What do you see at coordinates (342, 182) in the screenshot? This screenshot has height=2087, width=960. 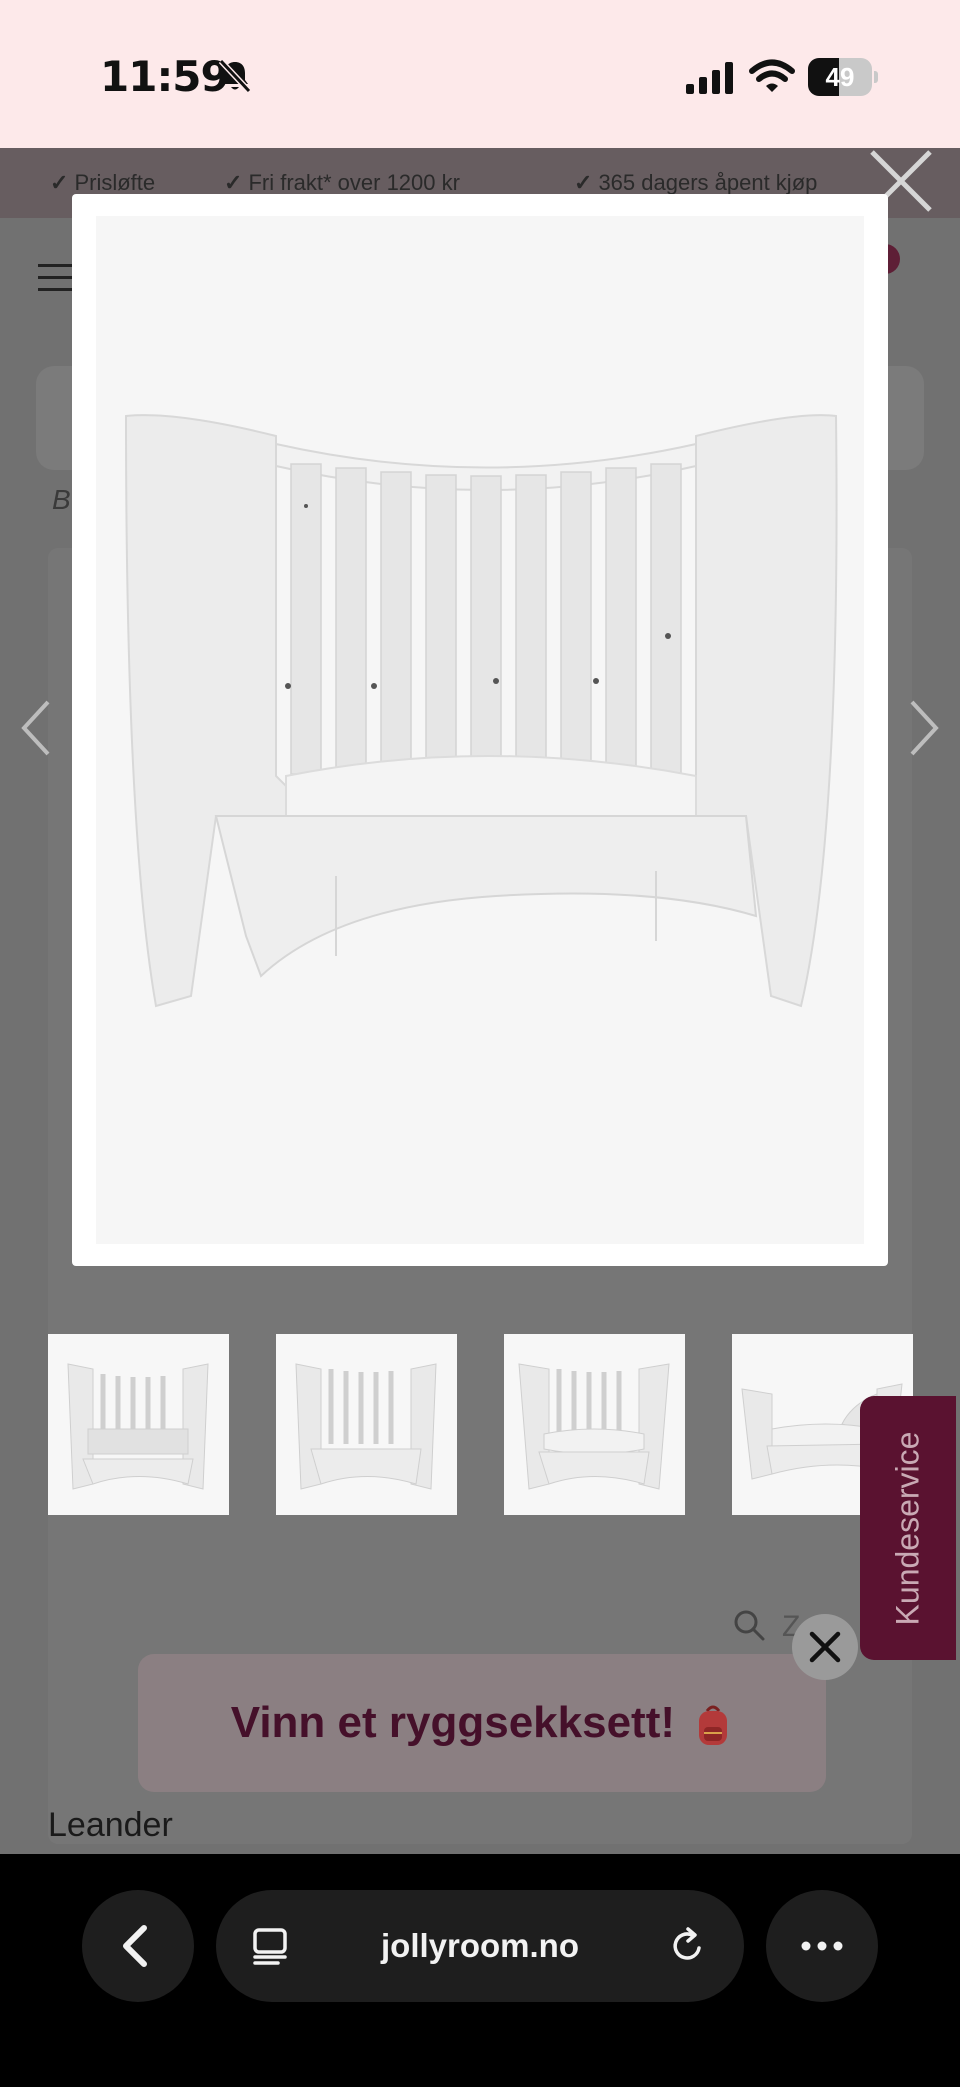 I see `usp-item: ✓ Fri frakt* over 1200 kr` at bounding box center [342, 182].